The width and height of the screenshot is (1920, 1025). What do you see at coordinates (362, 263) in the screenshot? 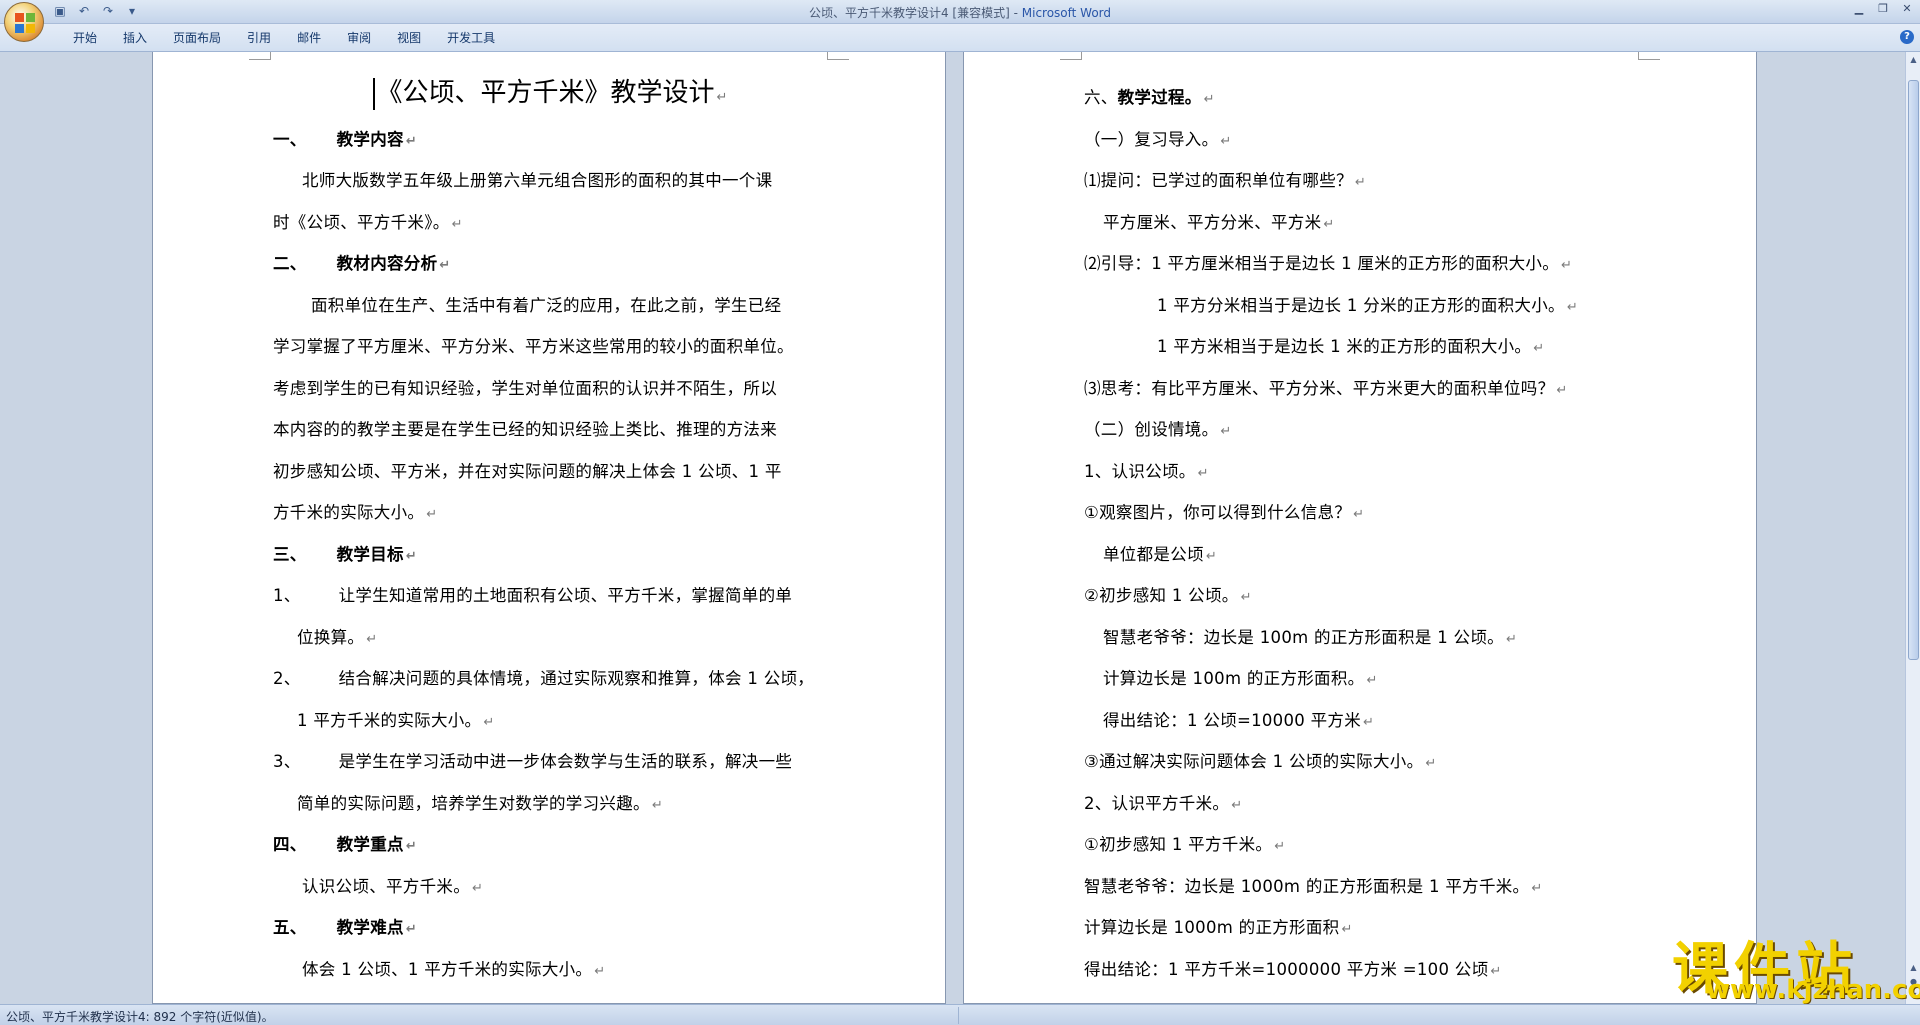
I see `heading-2: 二、 教材内容分析 ↵` at bounding box center [362, 263].